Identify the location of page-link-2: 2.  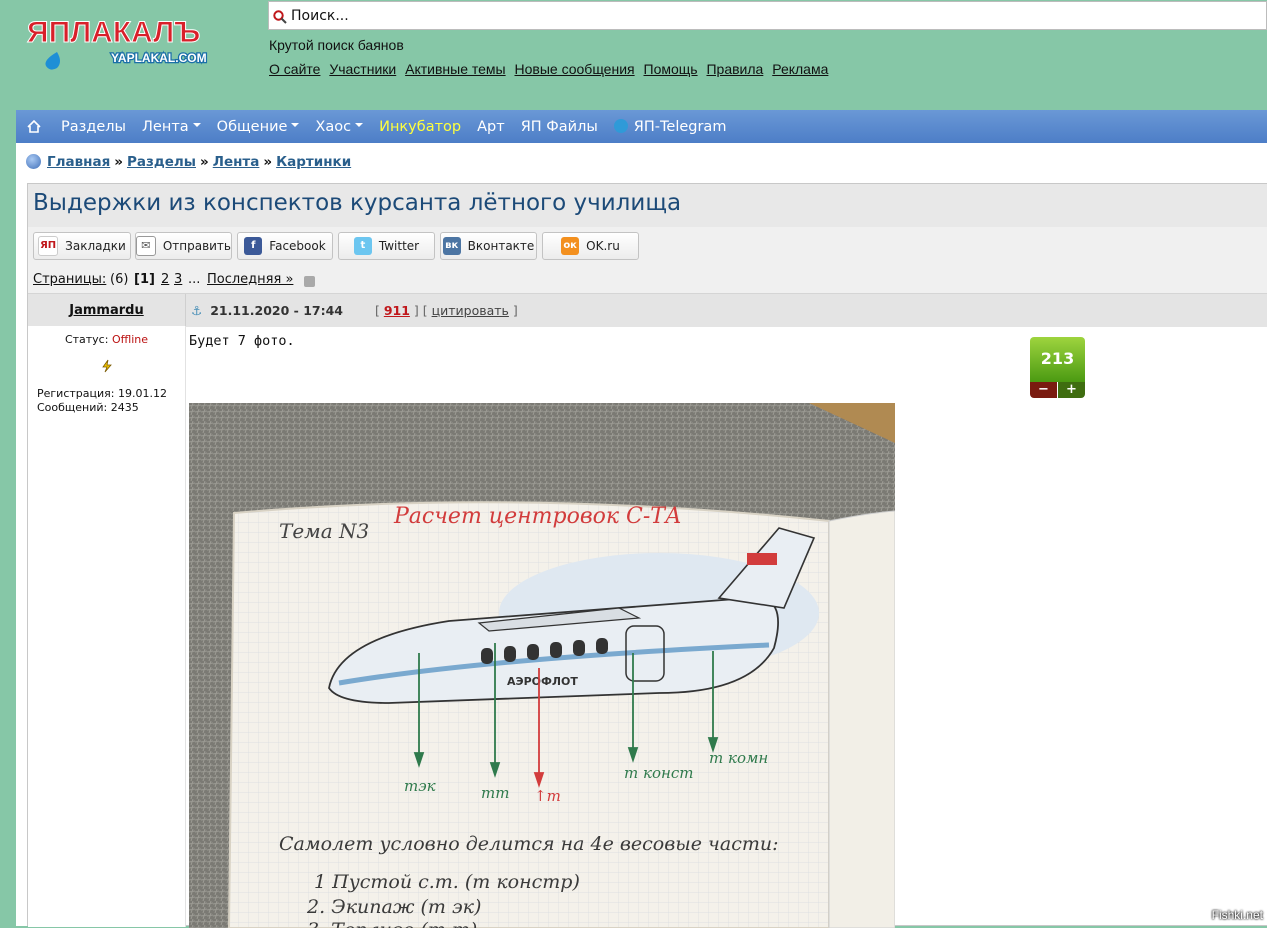
(165, 279).